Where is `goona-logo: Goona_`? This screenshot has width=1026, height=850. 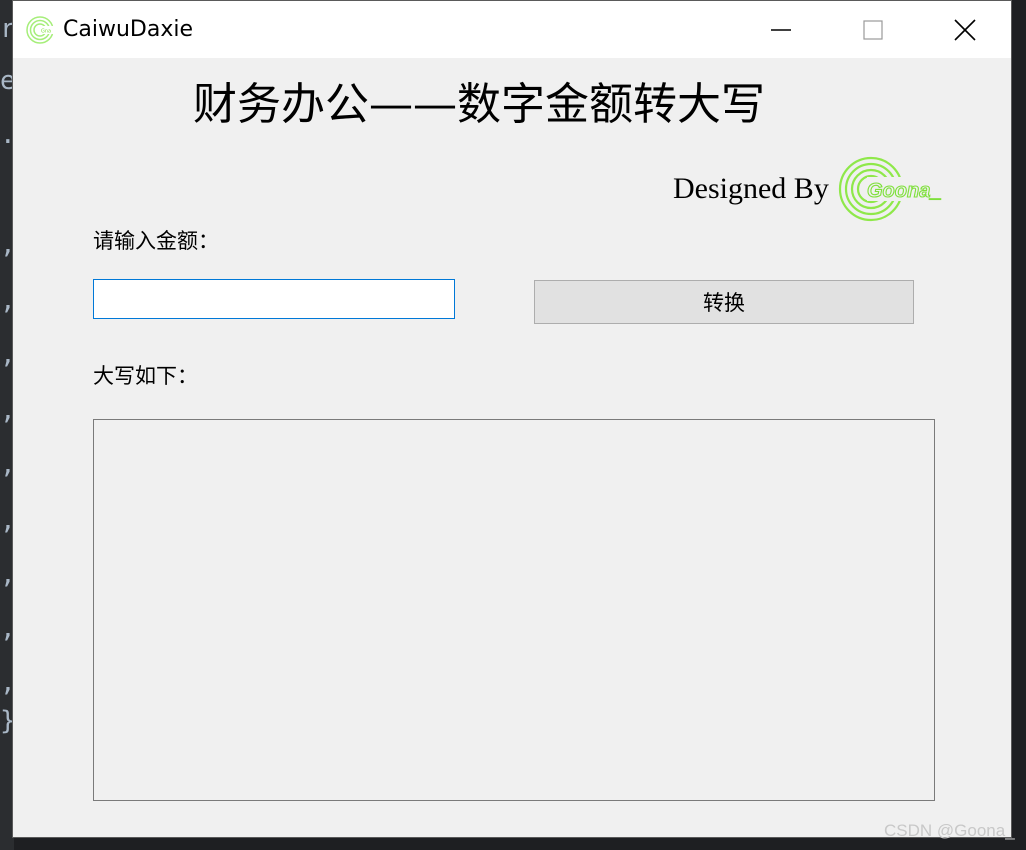 goona-logo: Goona_ is located at coordinates (893, 189).